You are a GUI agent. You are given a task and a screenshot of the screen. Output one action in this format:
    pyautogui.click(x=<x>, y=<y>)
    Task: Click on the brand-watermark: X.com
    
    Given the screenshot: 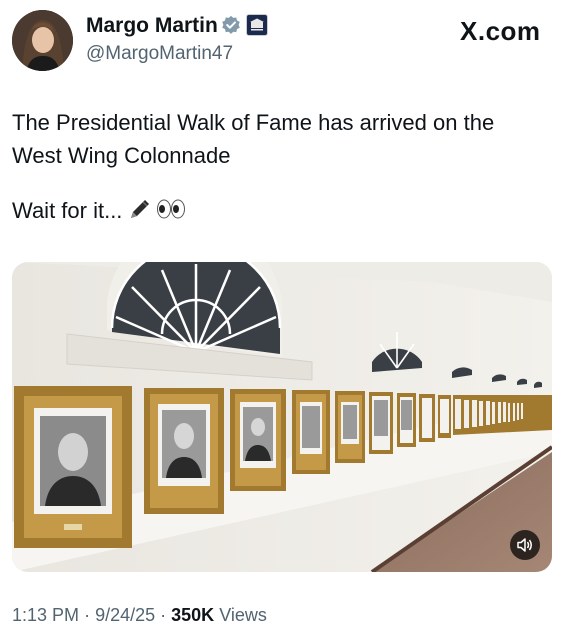 What is the action you would take?
    pyautogui.click(x=500, y=31)
    